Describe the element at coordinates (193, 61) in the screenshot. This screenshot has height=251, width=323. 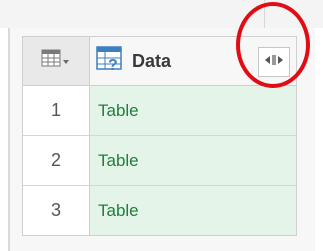
I see `column-header-data: ? Data` at that location.